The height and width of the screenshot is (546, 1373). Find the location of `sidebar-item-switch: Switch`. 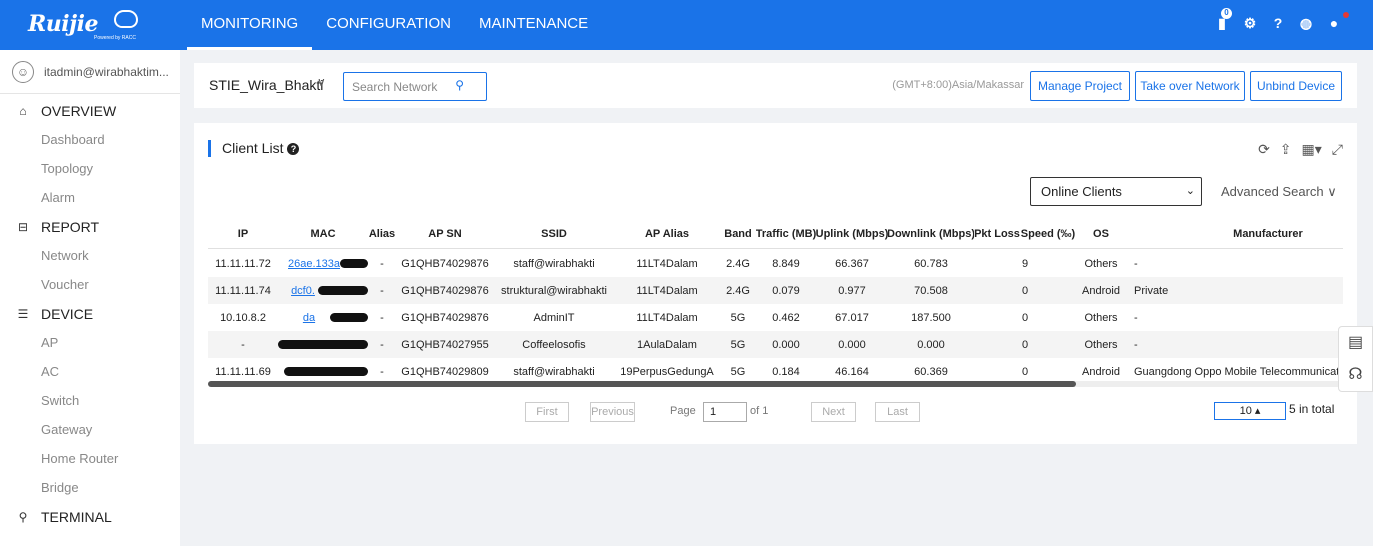

sidebar-item-switch: Switch is located at coordinates (90, 400).